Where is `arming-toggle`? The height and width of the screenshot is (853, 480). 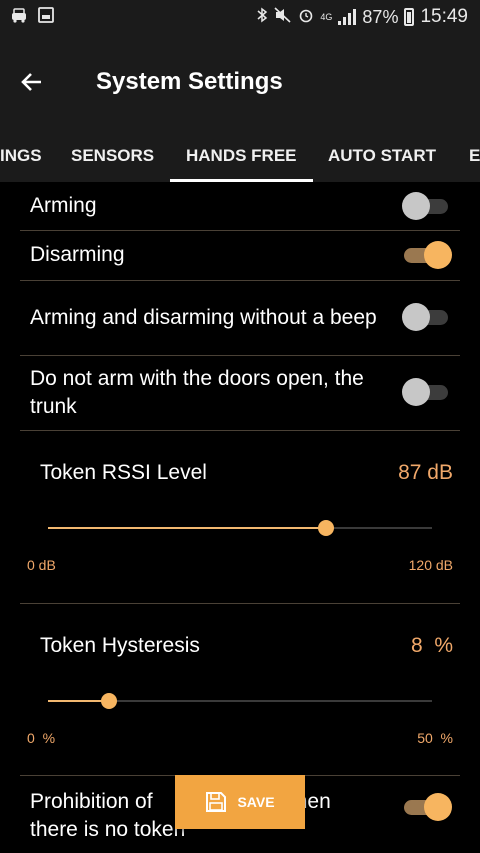 arming-toggle is located at coordinates (426, 206).